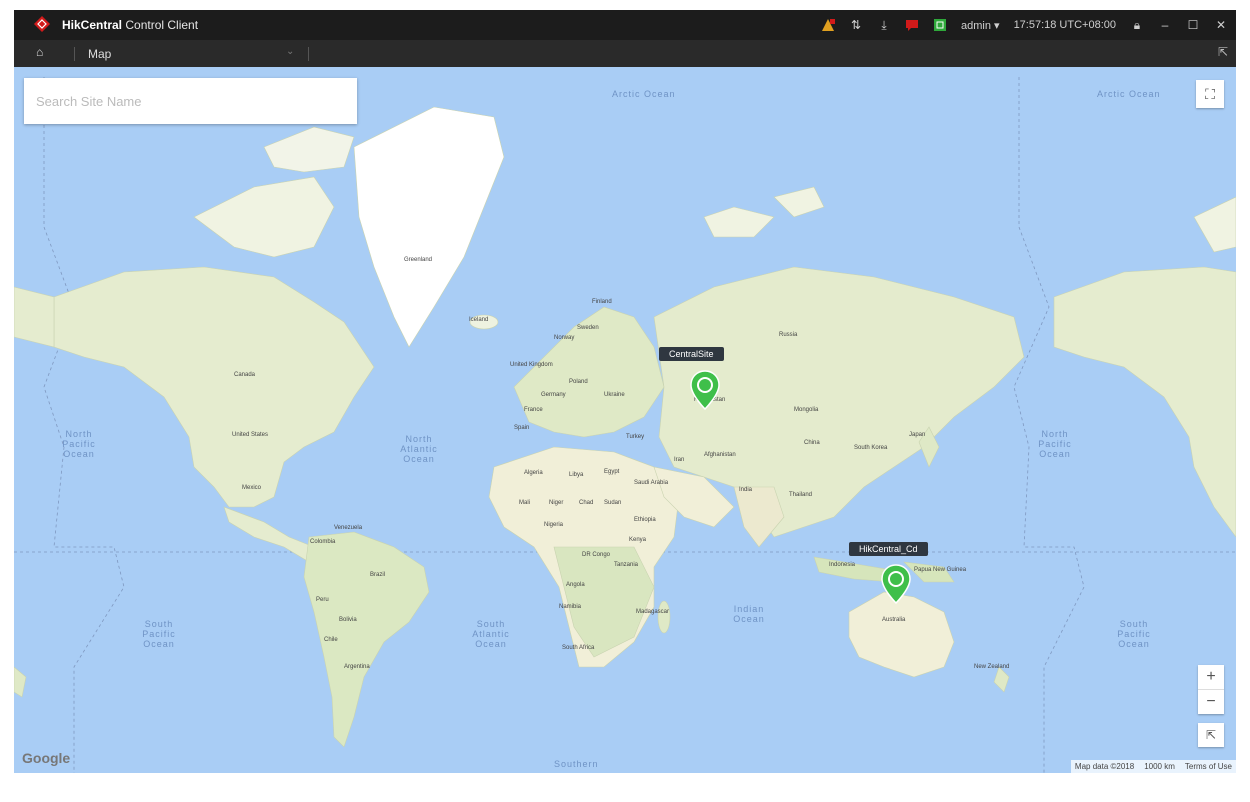 This screenshot has height=802, width=1250. Describe the element at coordinates (578, 648) in the screenshot. I see `country-label: South Africa` at that location.